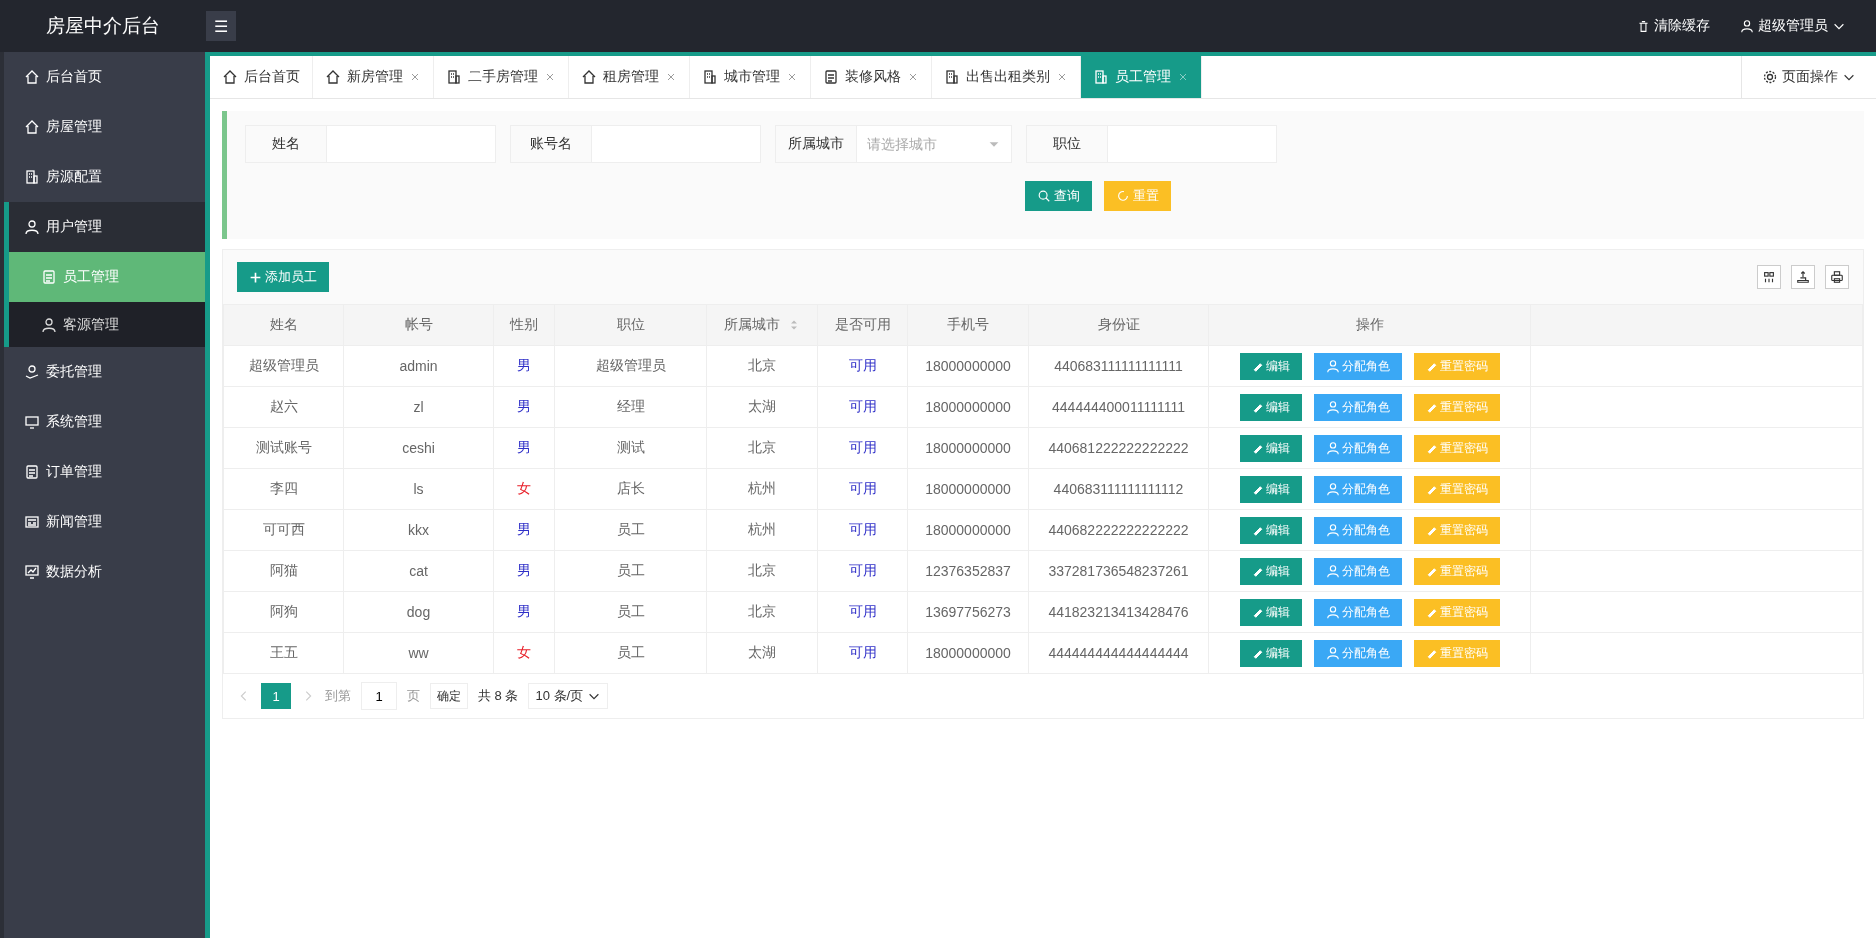 The height and width of the screenshot is (938, 1876). What do you see at coordinates (454, 77) in the screenshot?
I see `building-icon` at bounding box center [454, 77].